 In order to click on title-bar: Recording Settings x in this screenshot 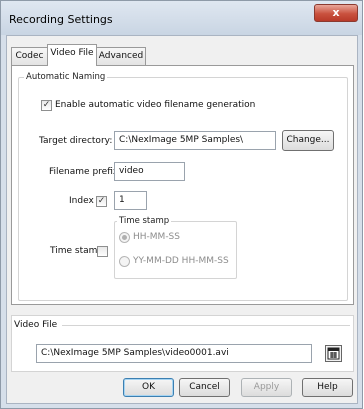, I will do `click(181, 18)`.